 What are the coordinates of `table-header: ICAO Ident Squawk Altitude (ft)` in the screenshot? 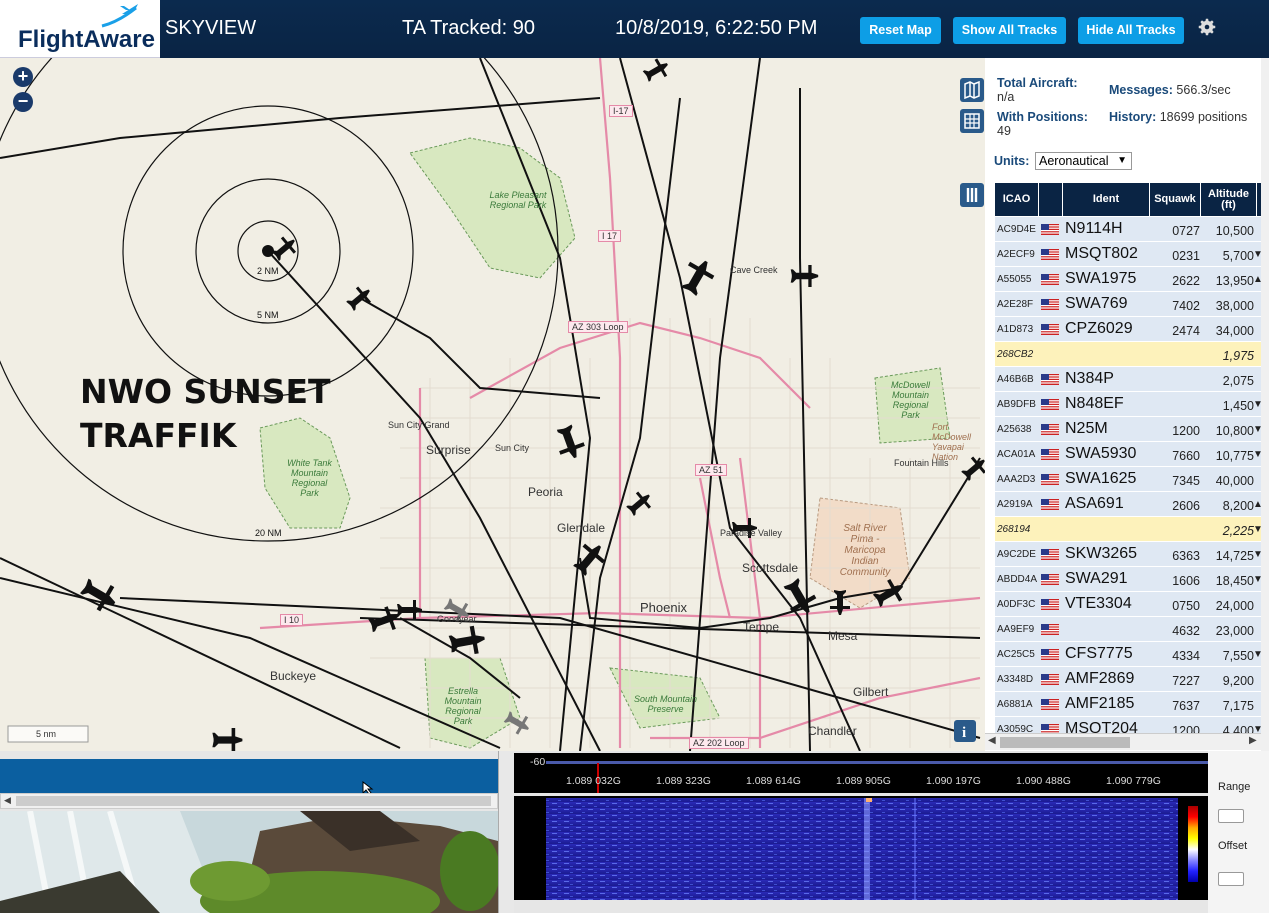 It's located at (1128, 199).